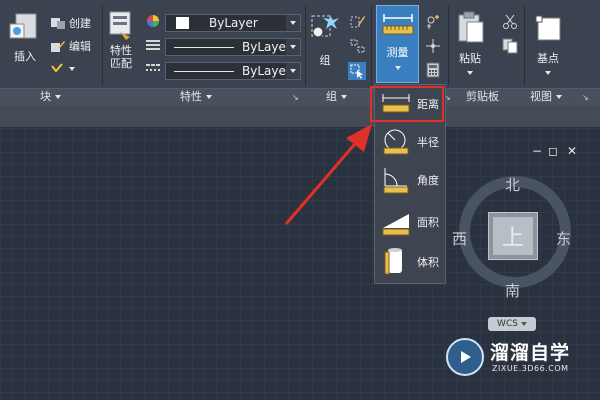  I want to click on insert-block-icon, so click(23, 26).